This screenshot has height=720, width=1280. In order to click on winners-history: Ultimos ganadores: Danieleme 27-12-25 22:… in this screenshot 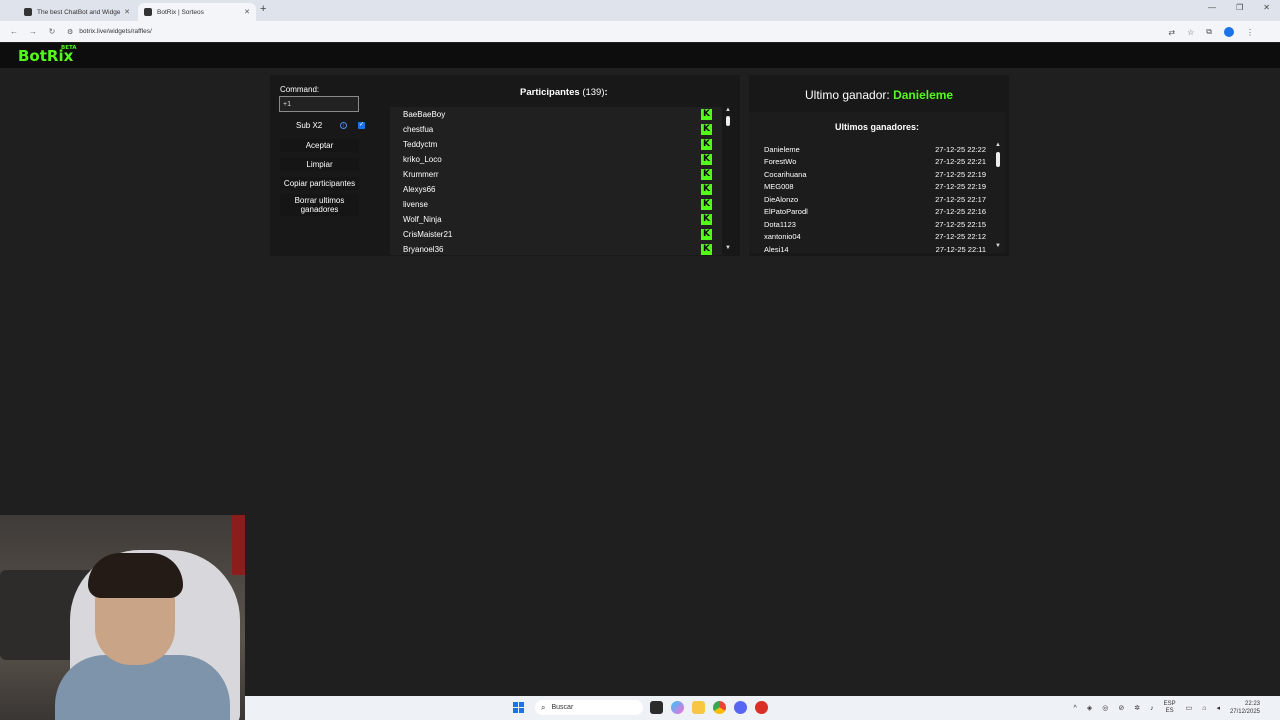, I will do `click(877, 182)`.